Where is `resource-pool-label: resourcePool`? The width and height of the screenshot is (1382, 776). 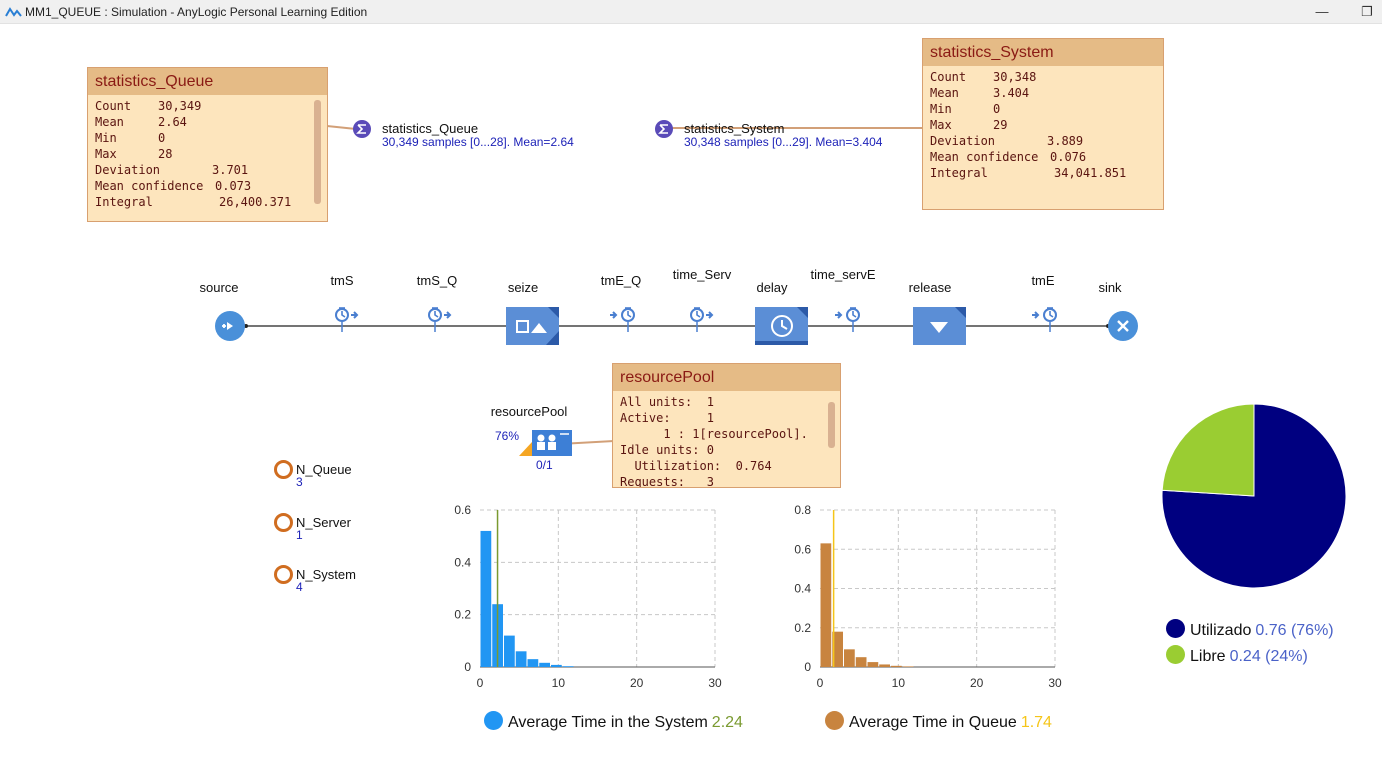 resource-pool-label: resourcePool is located at coordinates (529, 411).